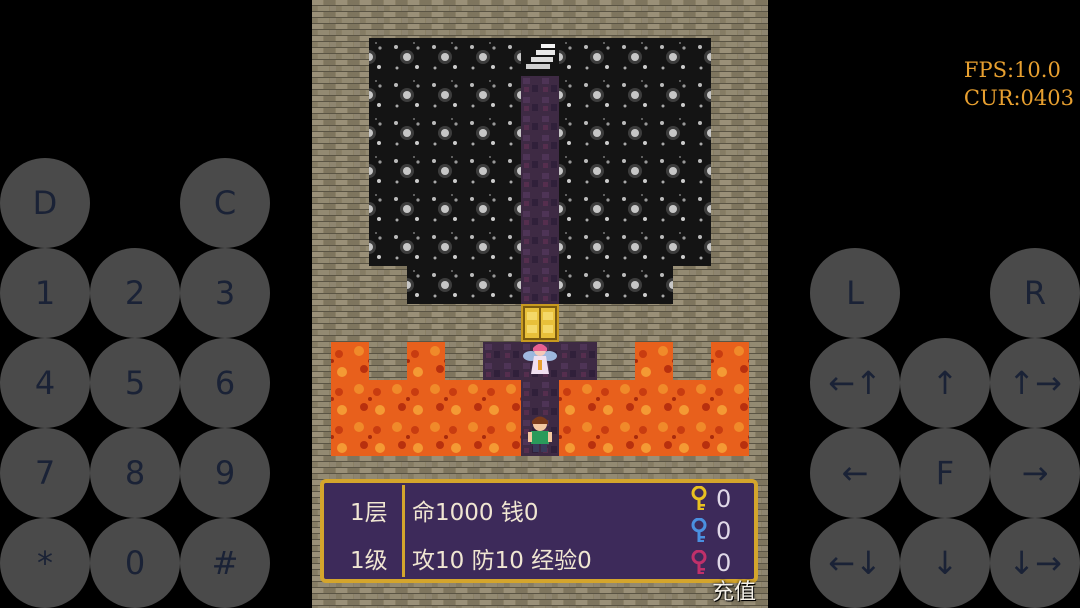 The width and height of the screenshot is (1080, 608). Describe the element at coordinates (45, 203) in the screenshot. I see `d-button: D` at that location.